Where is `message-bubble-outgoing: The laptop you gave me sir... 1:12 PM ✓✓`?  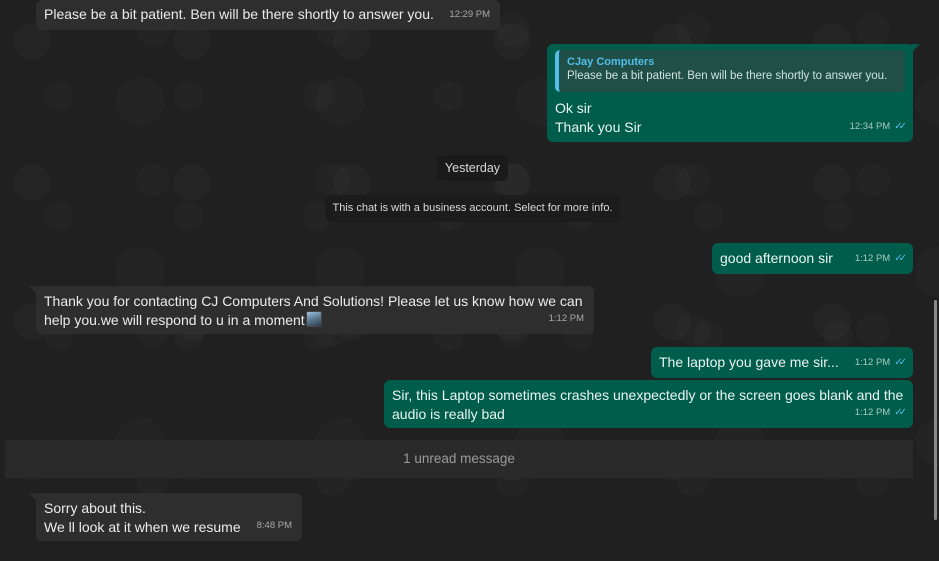 message-bubble-outgoing: The laptop you gave me sir... 1:12 PM ✓✓ is located at coordinates (782, 362).